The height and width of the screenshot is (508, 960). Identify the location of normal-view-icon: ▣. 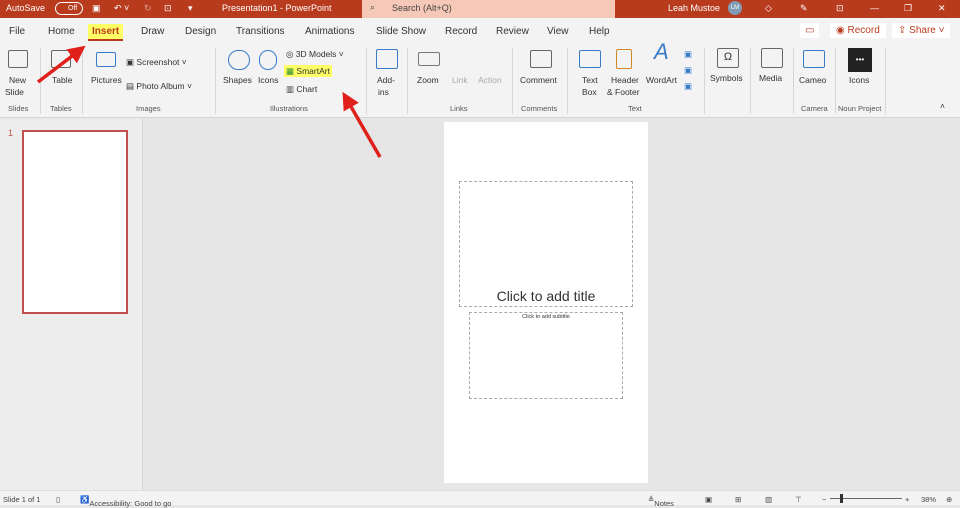
(708, 499).